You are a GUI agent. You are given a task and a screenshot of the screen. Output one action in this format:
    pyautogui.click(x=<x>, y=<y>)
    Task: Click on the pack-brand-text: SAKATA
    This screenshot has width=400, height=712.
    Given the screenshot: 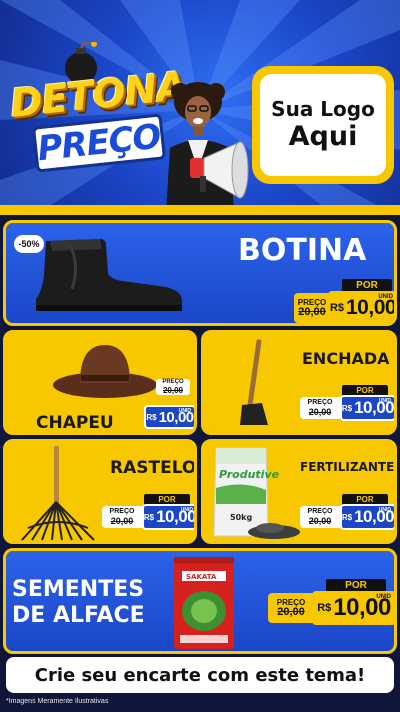 What is the action you would take?
    pyautogui.click(x=201, y=577)
    